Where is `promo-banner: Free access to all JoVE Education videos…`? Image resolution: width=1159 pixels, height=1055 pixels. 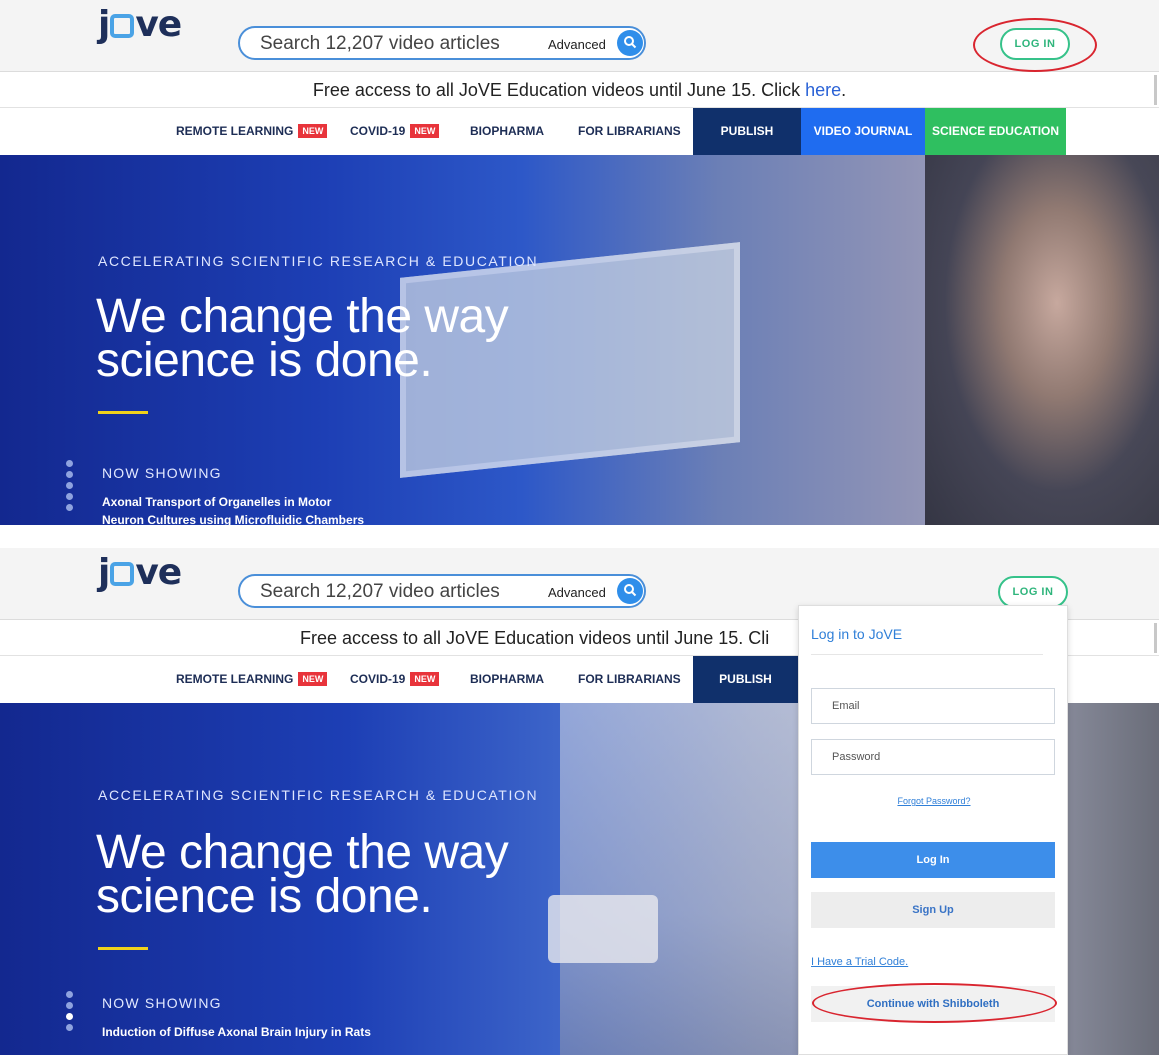 promo-banner: Free access to all JoVE Education videos… is located at coordinates (579, 90).